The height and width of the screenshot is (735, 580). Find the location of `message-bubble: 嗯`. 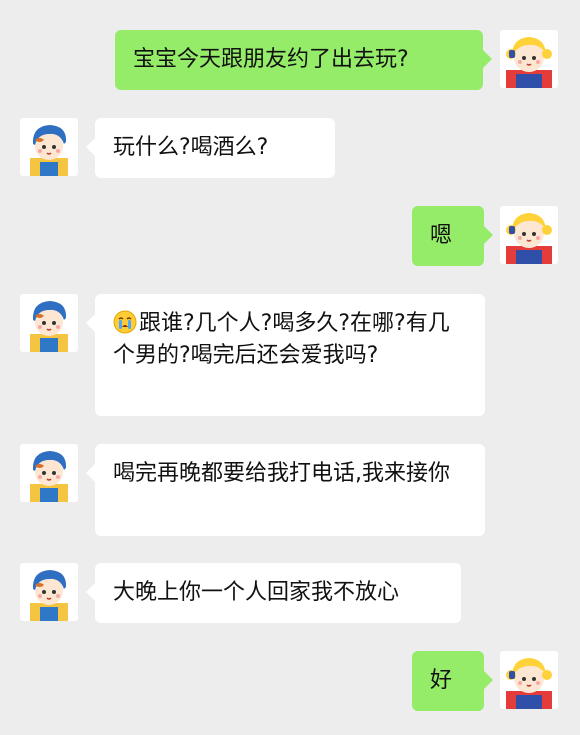

message-bubble: 嗯 is located at coordinates (452, 236).